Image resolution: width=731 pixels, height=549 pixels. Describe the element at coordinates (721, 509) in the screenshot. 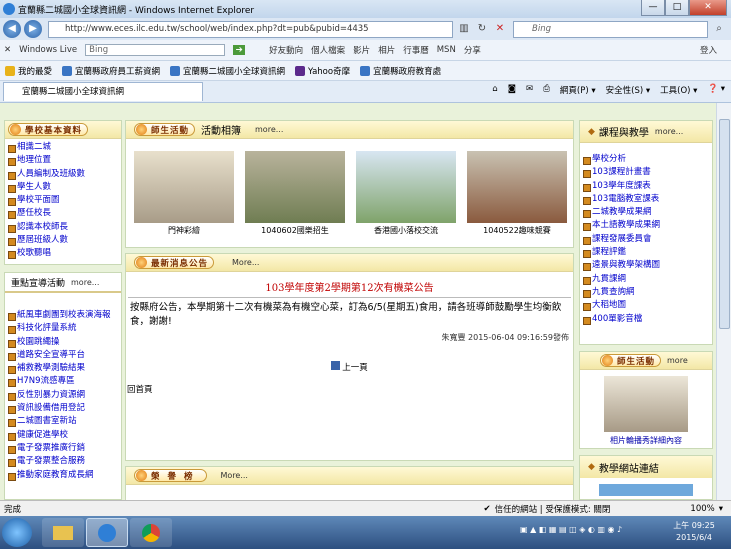

I see `zoom-dropdown-icon: ▾` at that location.